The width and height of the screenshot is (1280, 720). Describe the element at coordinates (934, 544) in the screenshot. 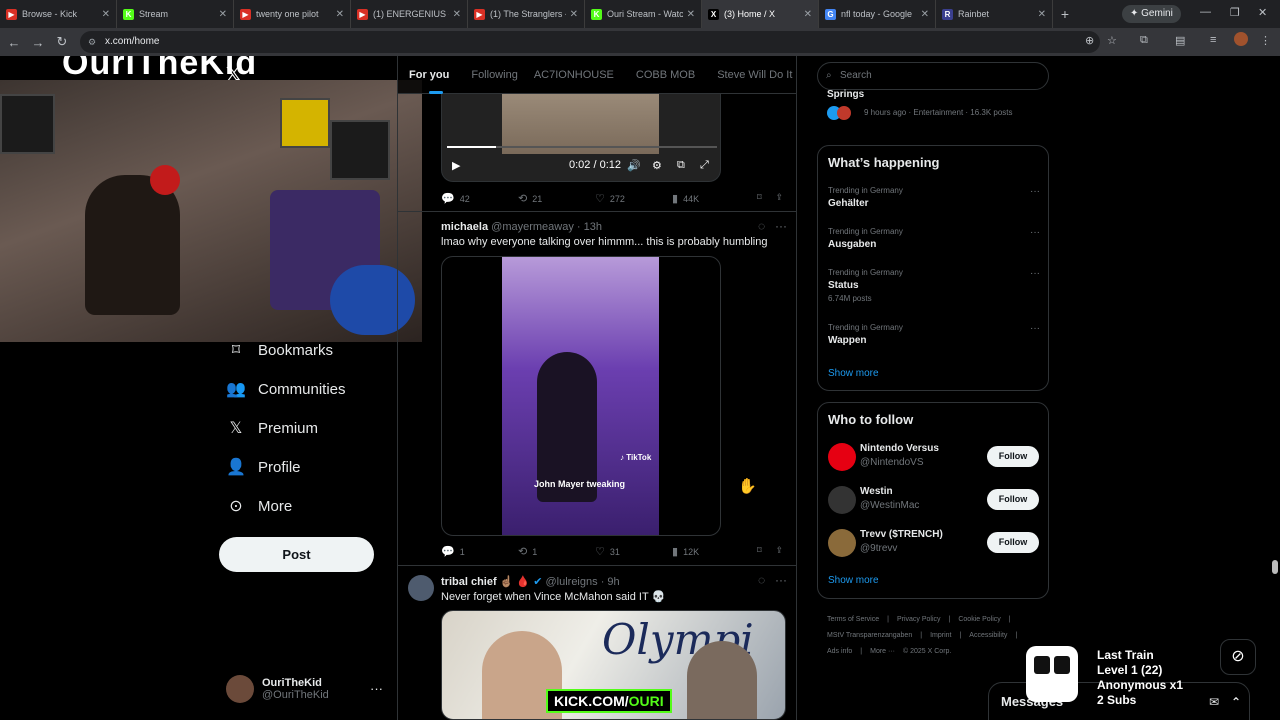

I see `follow-suggestion: Trevv ($TRENCH) @9trevv Follow` at that location.